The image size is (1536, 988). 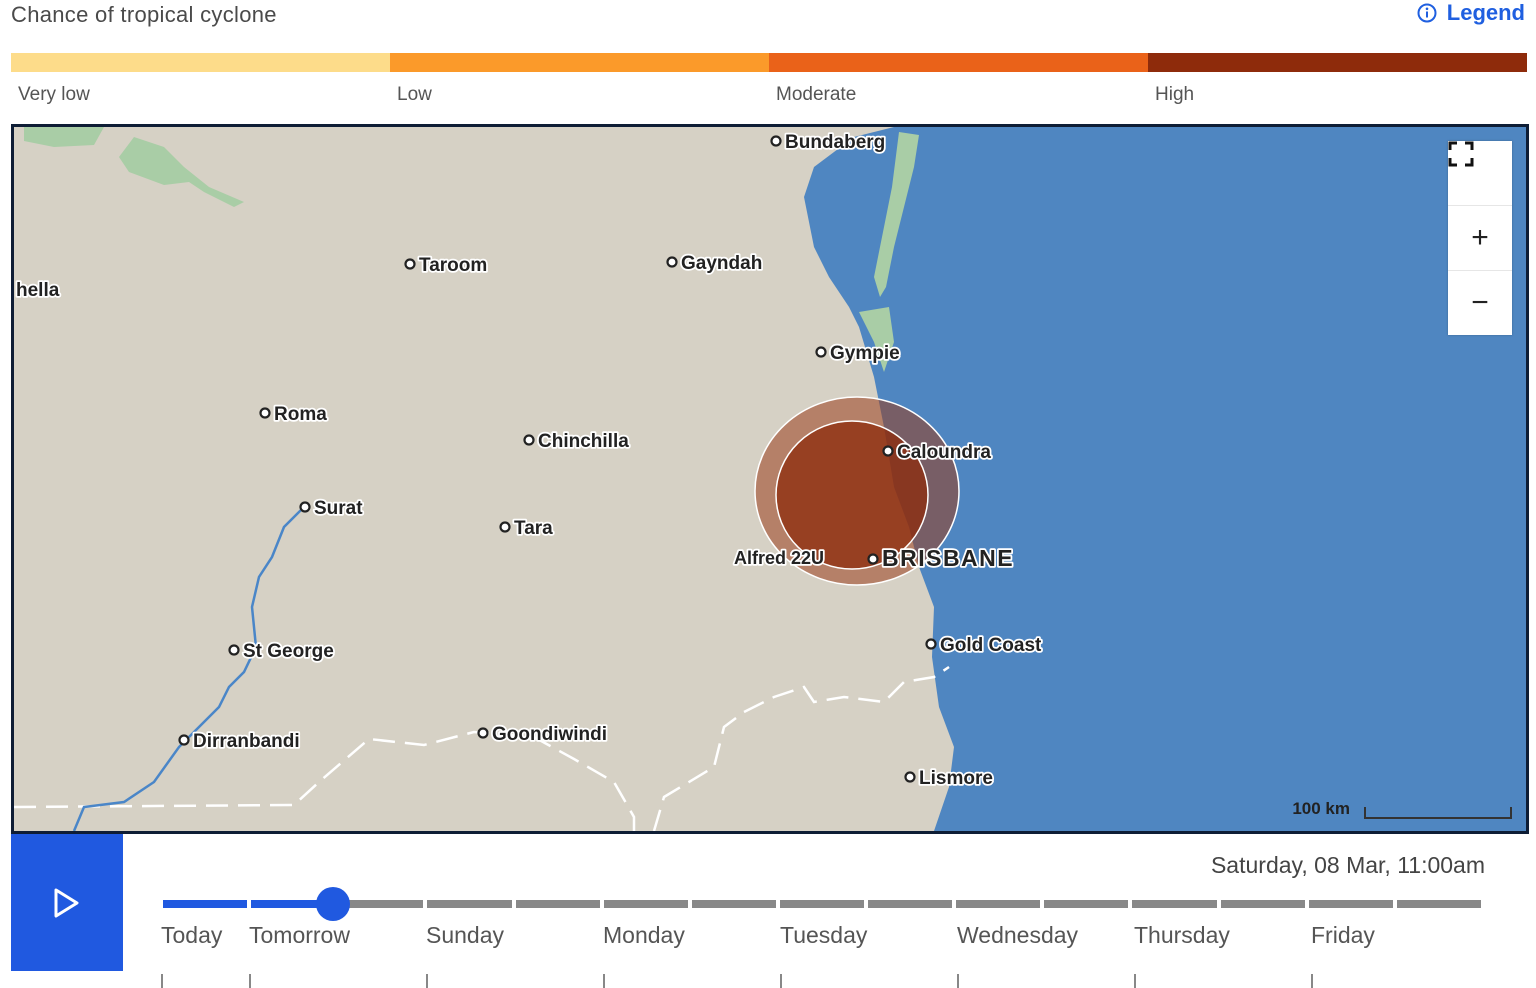 What do you see at coordinates (299, 935) in the screenshot?
I see `timeline-day-tomorrow: Tomorrow` at bounding box center [299, 935].